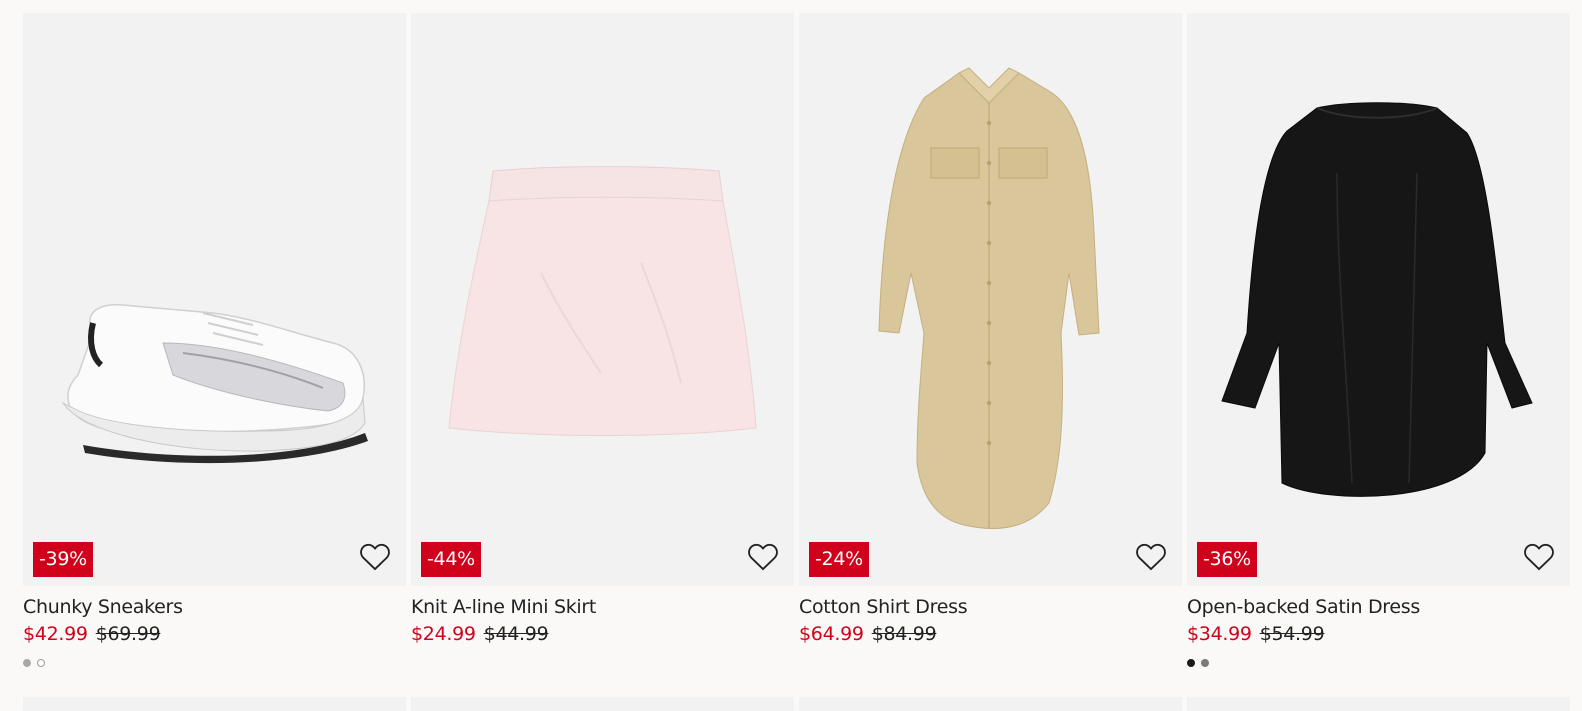 This screenshot has height=711, width=1582. I want to click on sale-price: $64.99, so click(831, 634).